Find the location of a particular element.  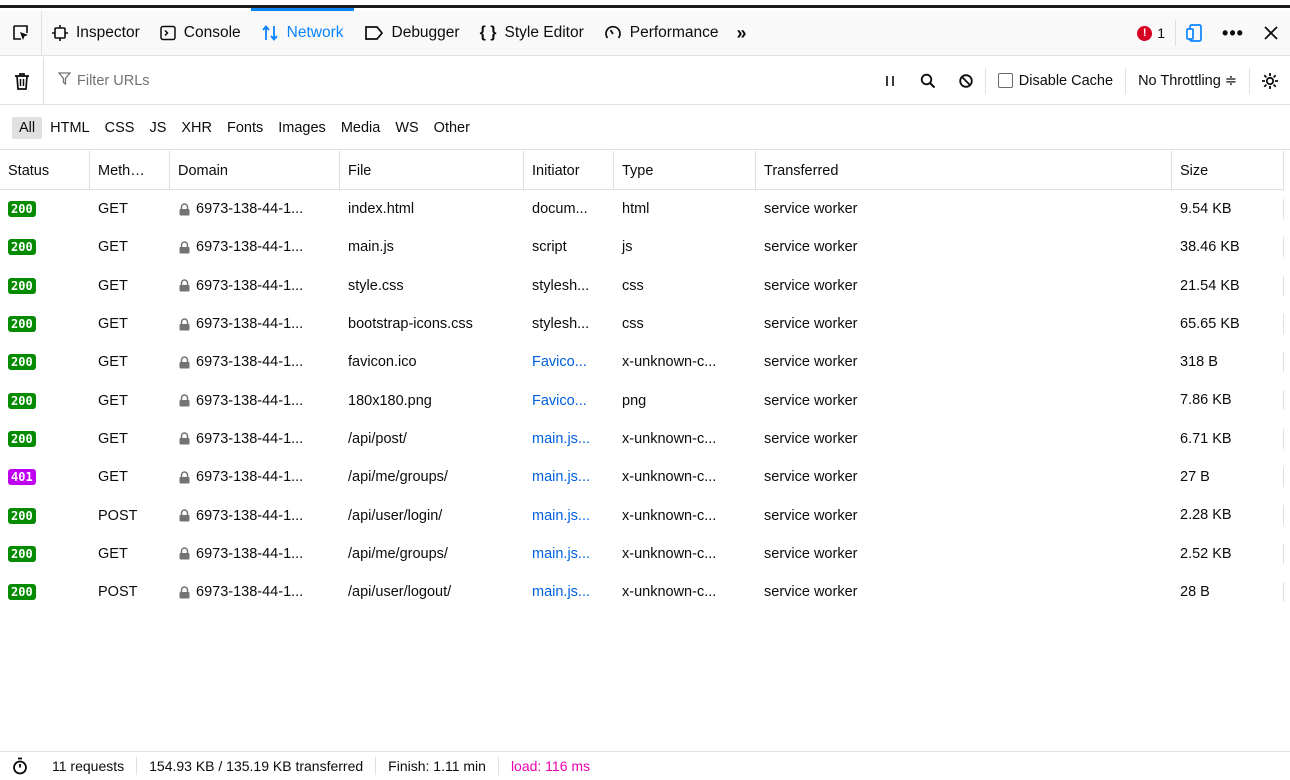

meatball-menu-button: ••• is located at coordinates (1233, 33).